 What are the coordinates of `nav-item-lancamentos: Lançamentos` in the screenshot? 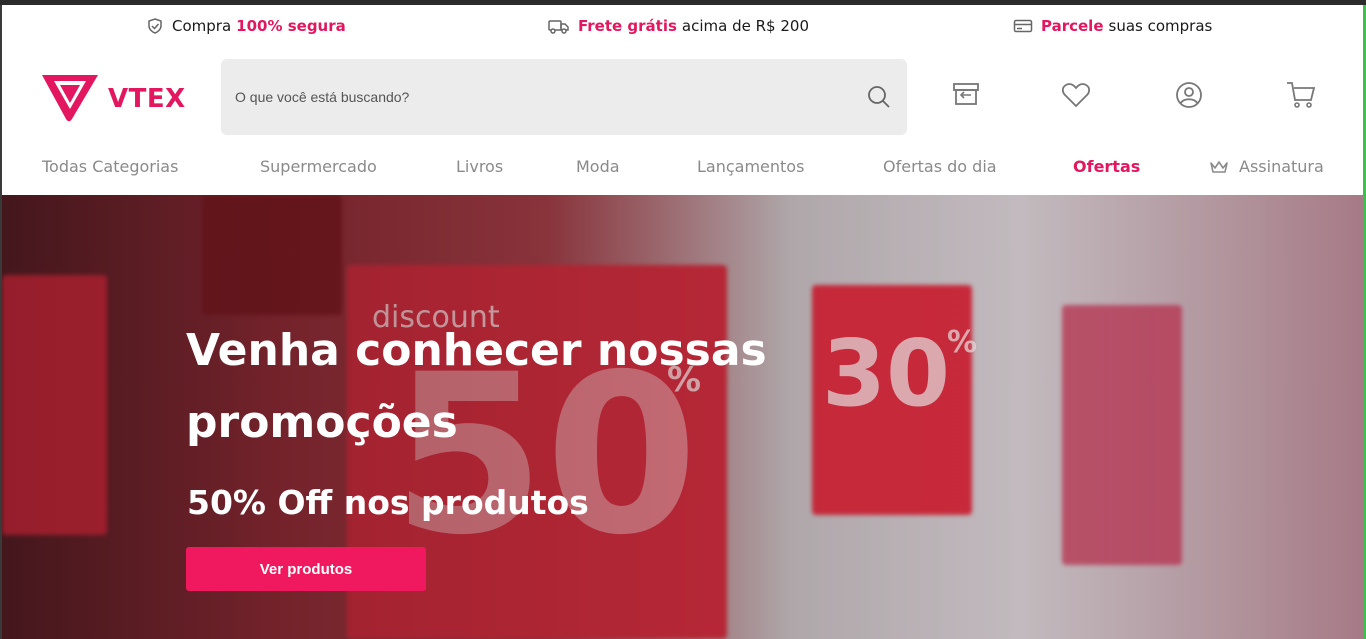 It's located at (750, 166).